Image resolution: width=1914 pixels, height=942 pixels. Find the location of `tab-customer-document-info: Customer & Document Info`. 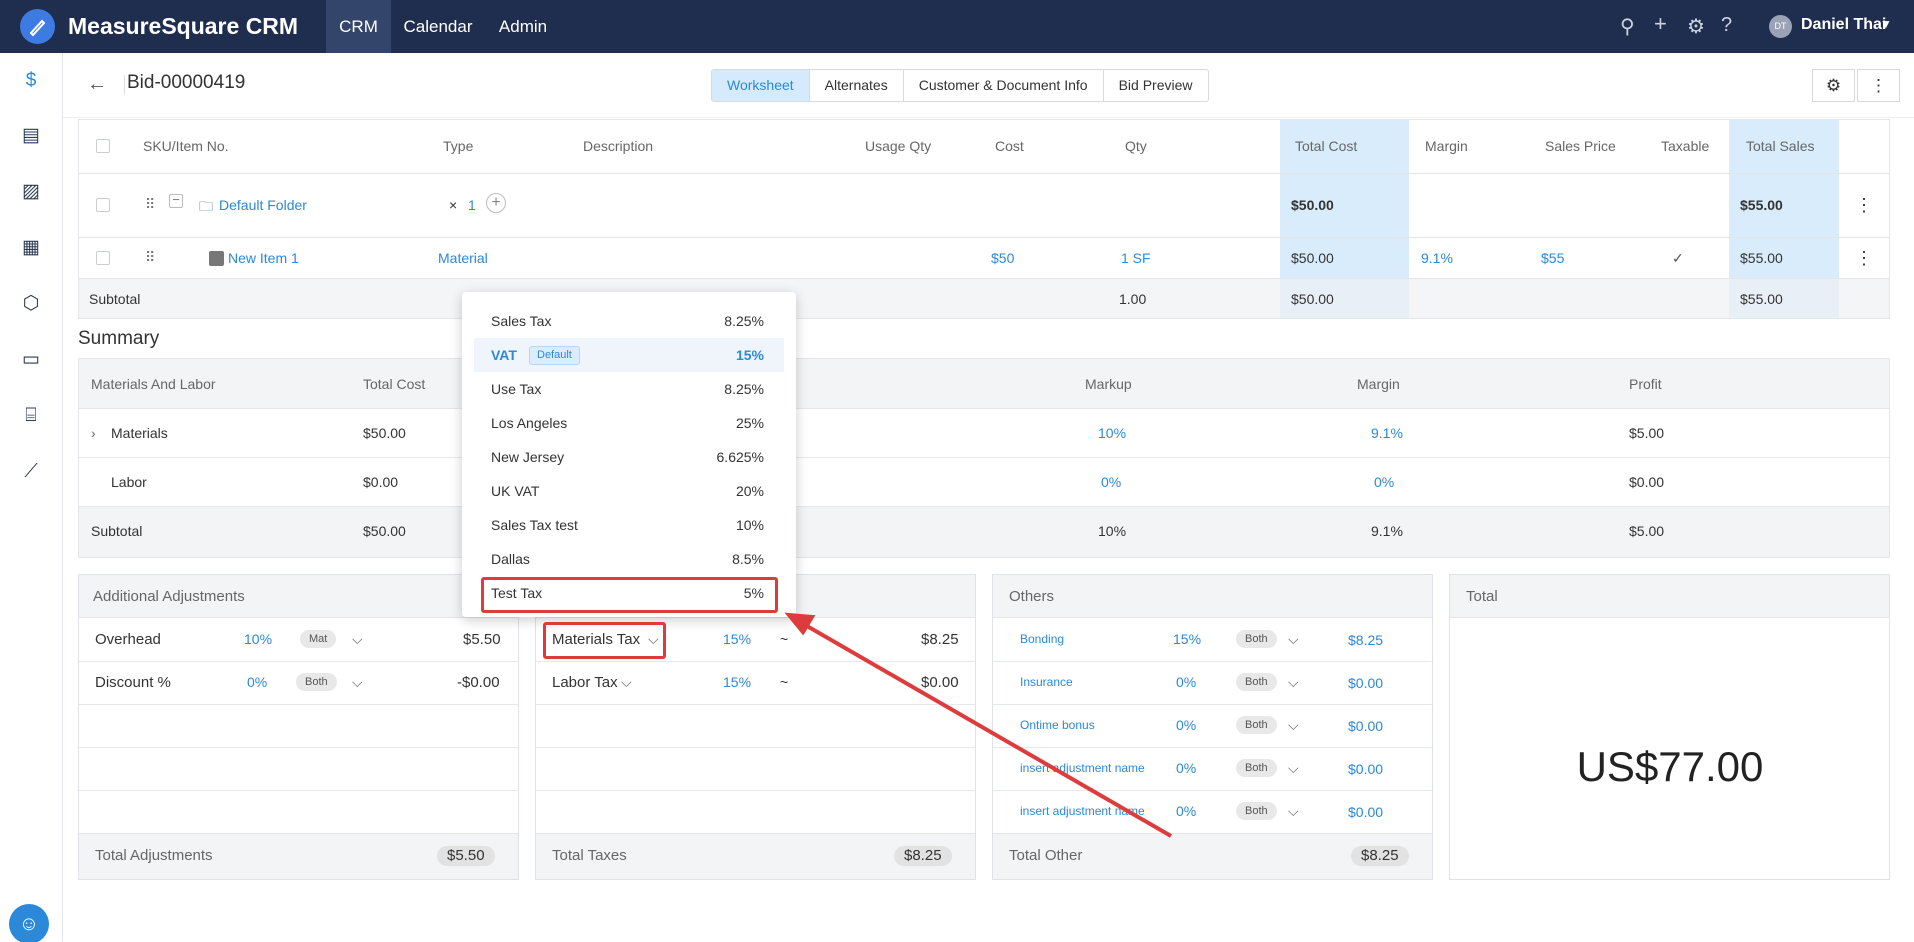

tab-customer-document-info: Customer & Document Info is located at coordinates (1004, 85).